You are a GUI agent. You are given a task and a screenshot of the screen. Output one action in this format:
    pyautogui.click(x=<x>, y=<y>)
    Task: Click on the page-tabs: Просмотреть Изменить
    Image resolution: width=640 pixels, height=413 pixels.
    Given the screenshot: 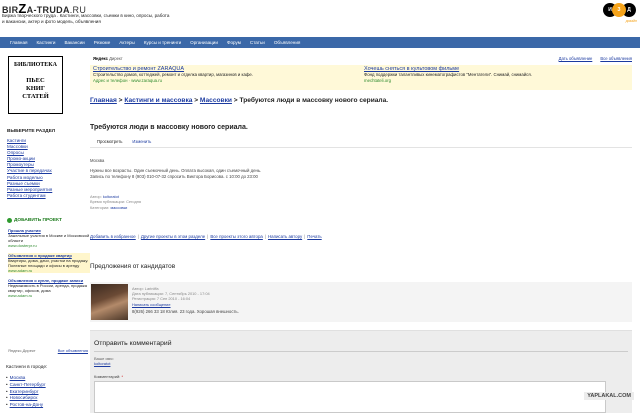 What is the action you would take?
    pyautogui.click(x=124, y=141)
    